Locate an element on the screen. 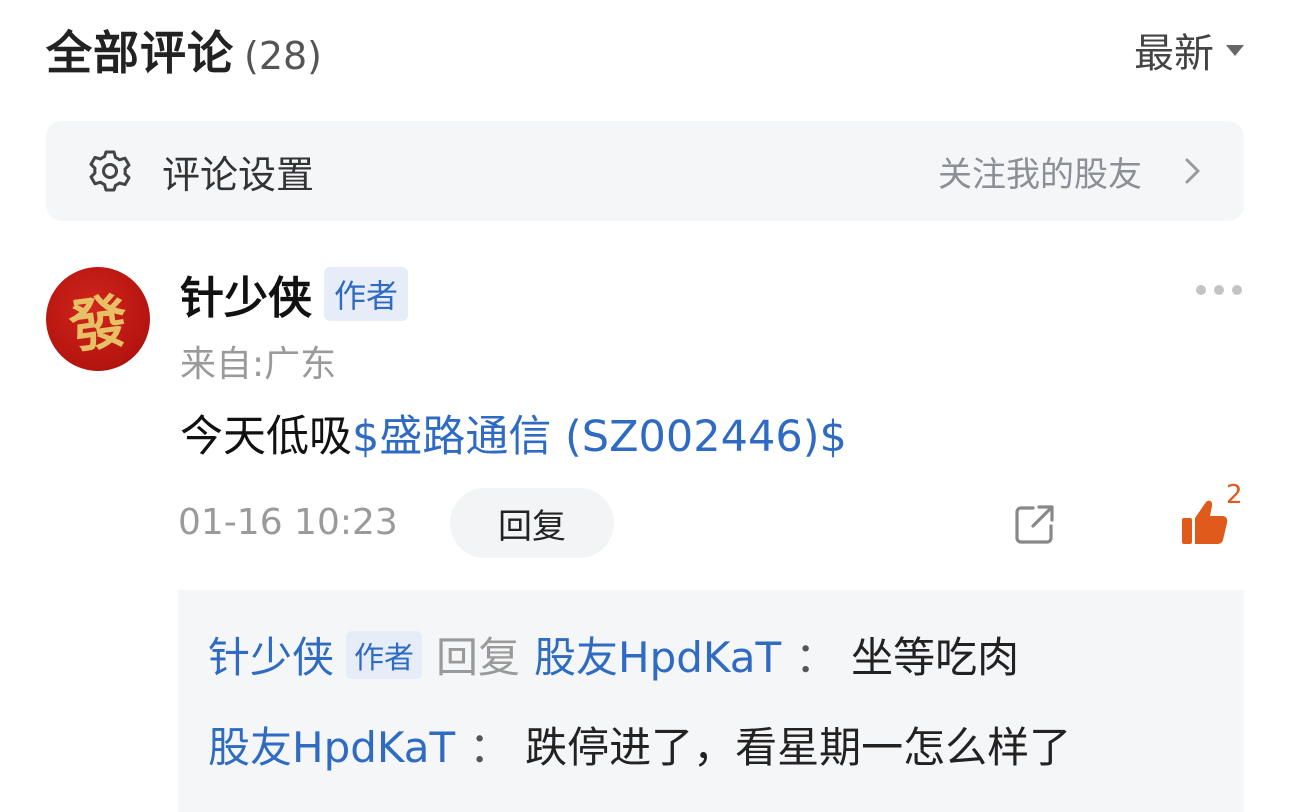 Image resolution: width=1290 pixels, height=812 pixels. share-icon is located at coordinates (1035, 524).